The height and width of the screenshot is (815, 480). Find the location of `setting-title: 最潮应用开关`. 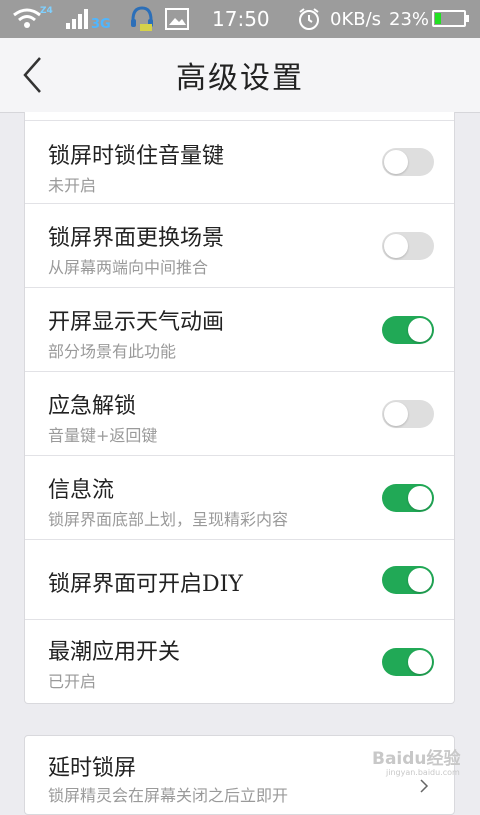

setting-title: 最潮应用开关 is located at coordinates (114, 652).